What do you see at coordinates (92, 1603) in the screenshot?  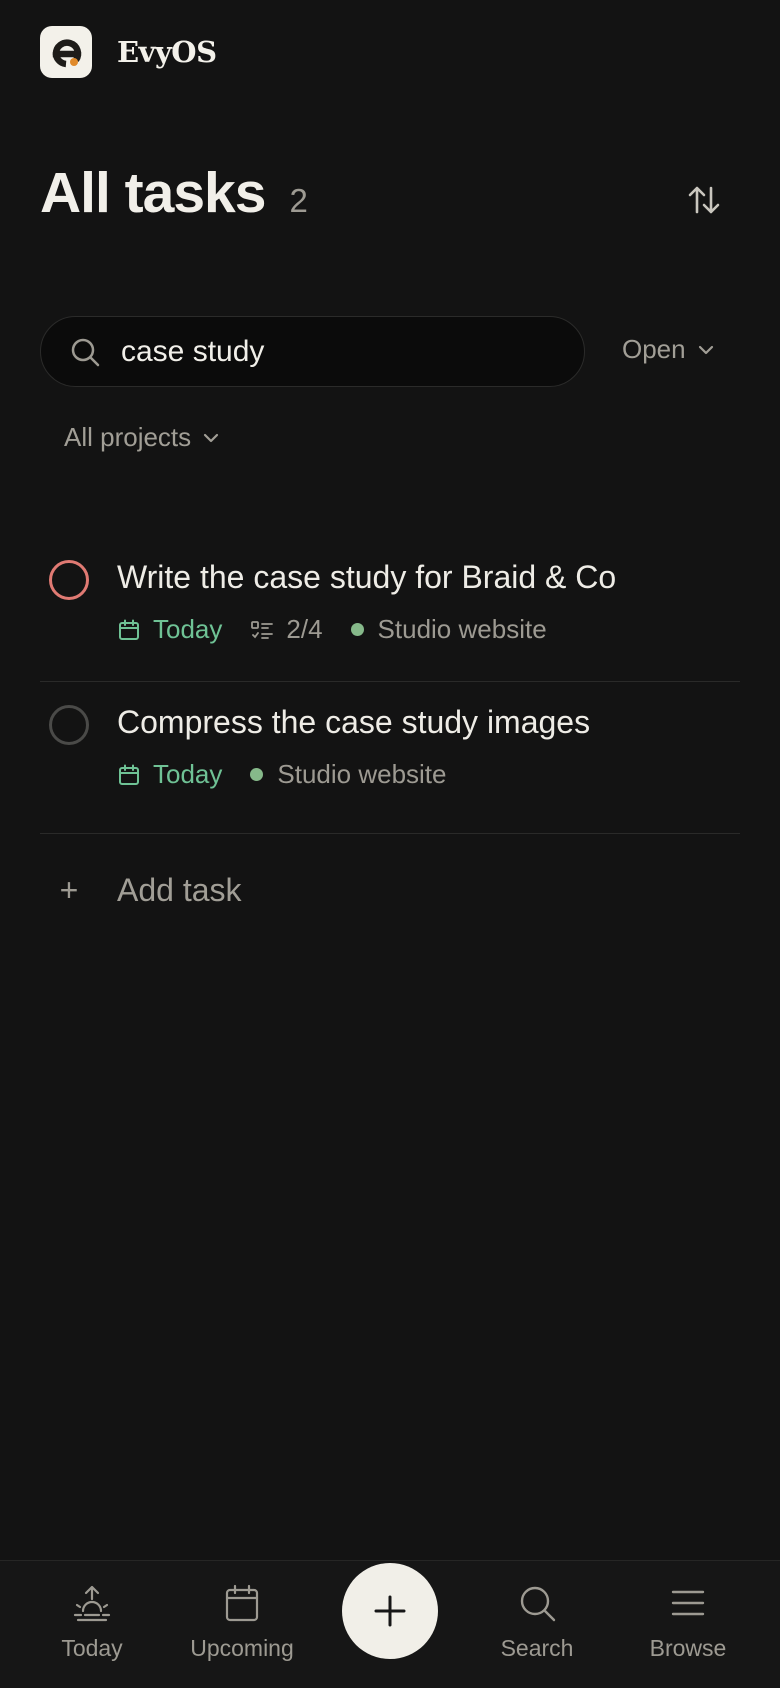 I see `sunrise-icon` at bounding box center [92, 1603].